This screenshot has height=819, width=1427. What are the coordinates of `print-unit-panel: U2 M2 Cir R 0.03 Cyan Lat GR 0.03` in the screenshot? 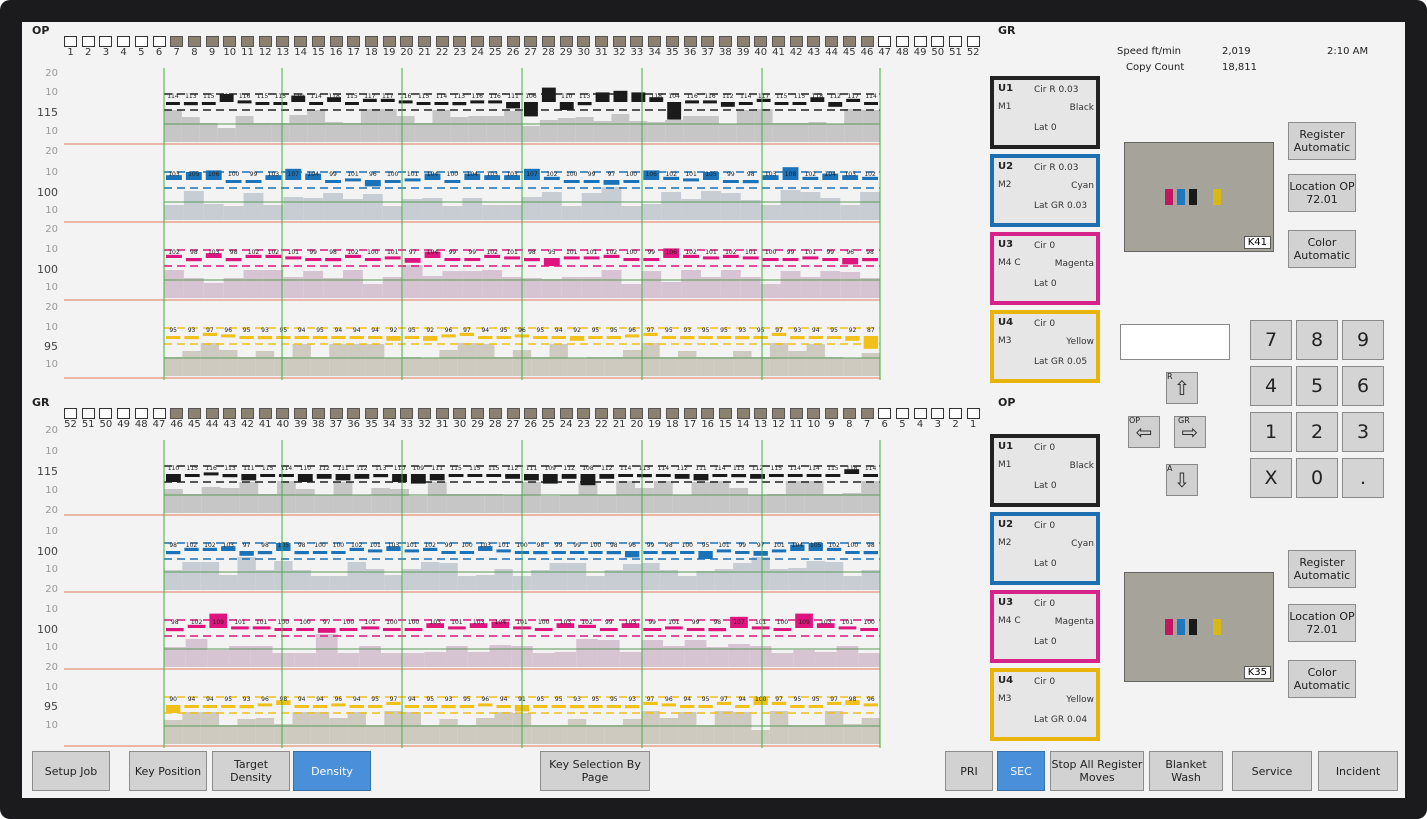 It's located at (1045, 190).